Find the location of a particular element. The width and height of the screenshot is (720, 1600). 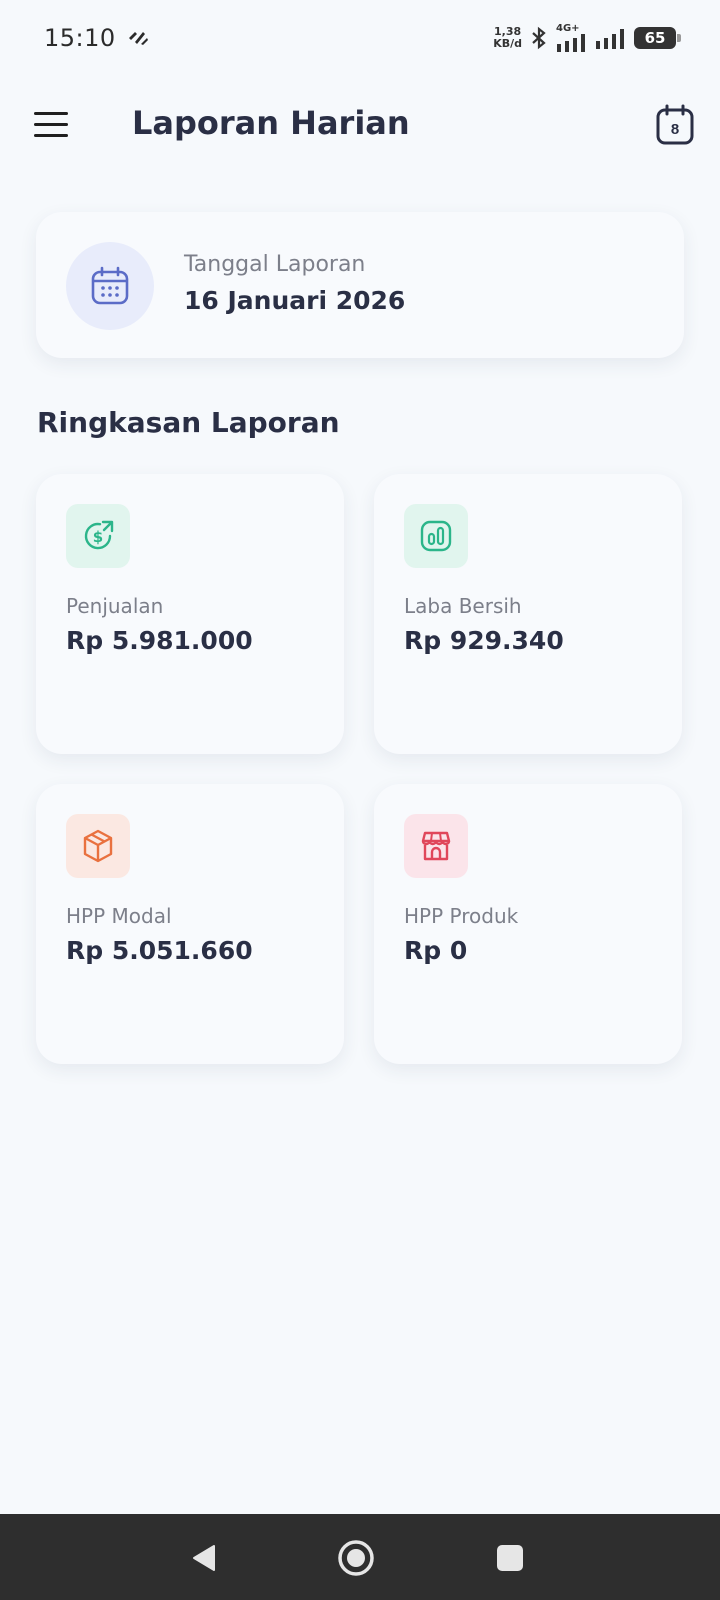

stat-value: Rp 5.051.660 is located at coordinates (159, 950).